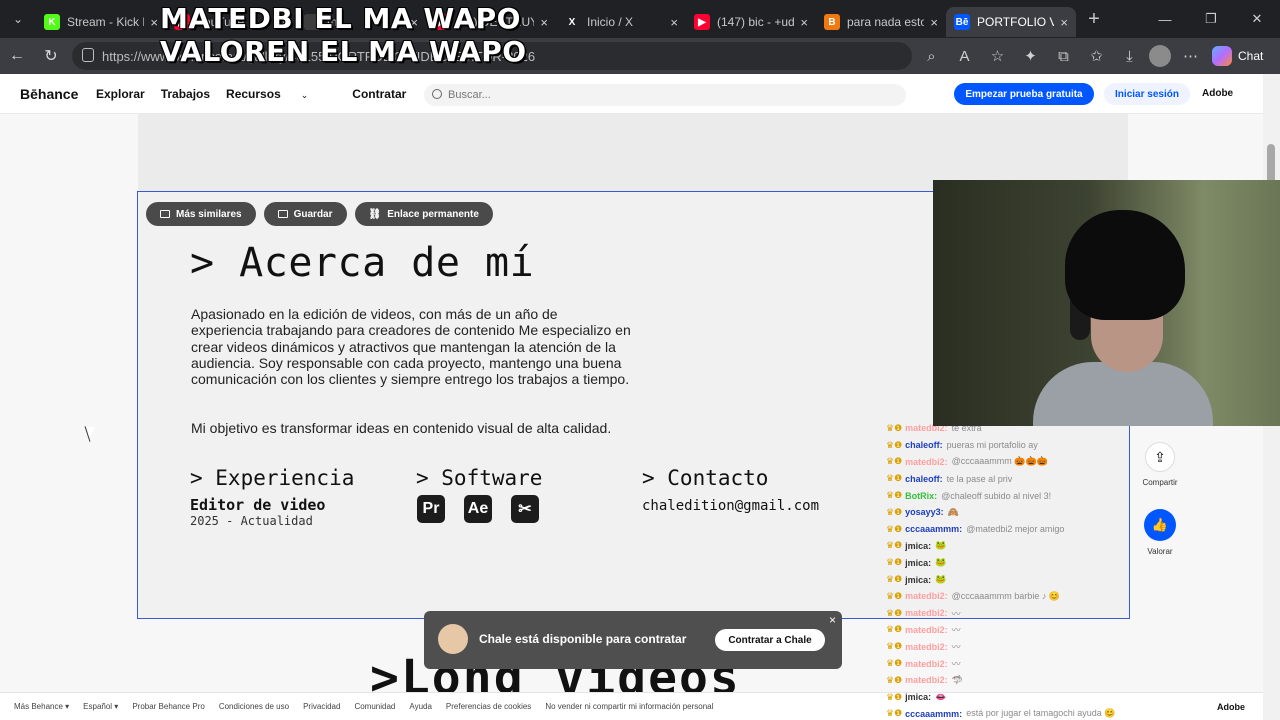  I want to click on chat-message: ♛❶ matedbi2: @cccaaammm barbie ♪ 😊, so click(1011, 596).